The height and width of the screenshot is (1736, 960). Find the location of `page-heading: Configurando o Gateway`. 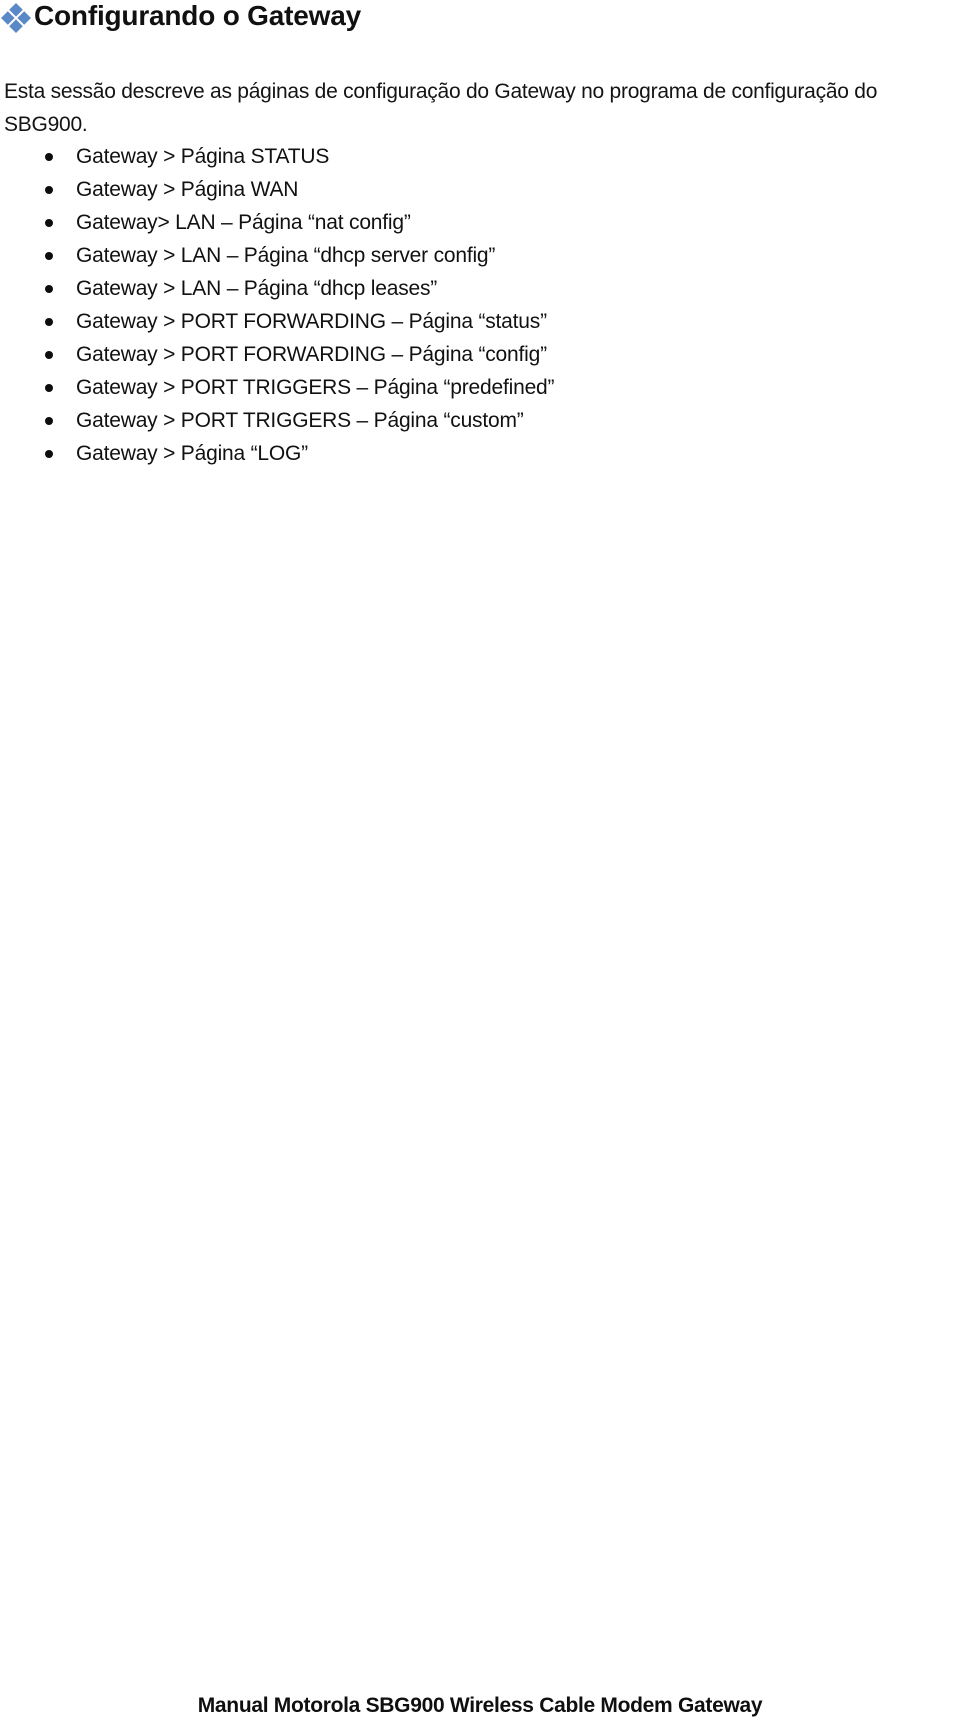

page-heading: Configurando o Gateway is located at coordinates (450, 17).